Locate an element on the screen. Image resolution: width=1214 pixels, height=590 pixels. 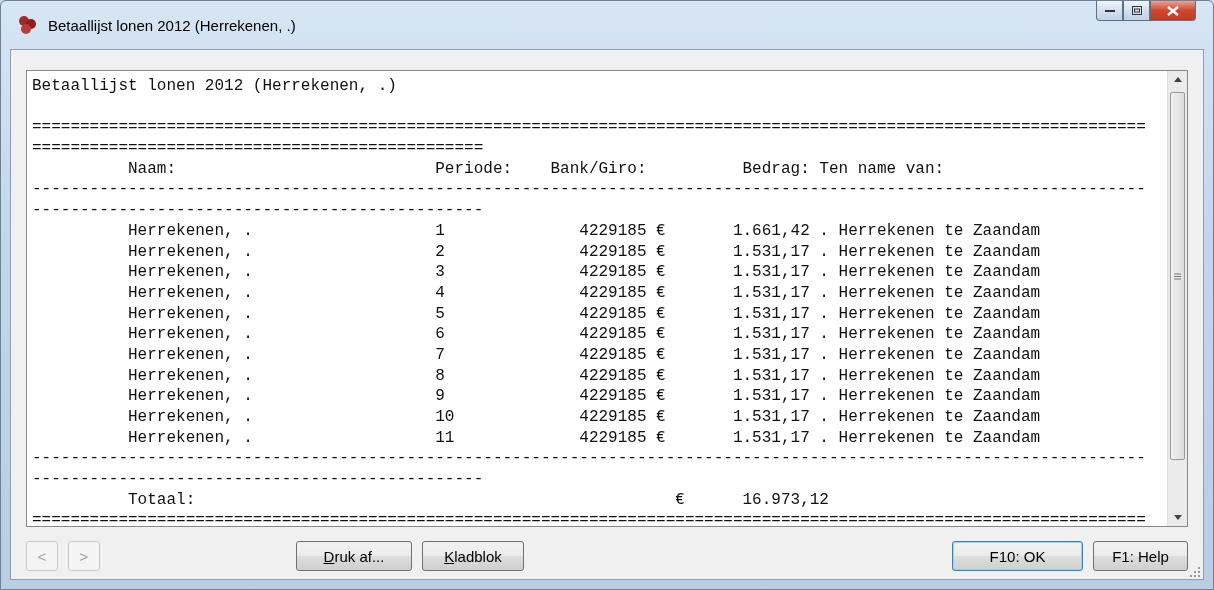
notepad-button: Kladblok is located at coordinates (473, 556).